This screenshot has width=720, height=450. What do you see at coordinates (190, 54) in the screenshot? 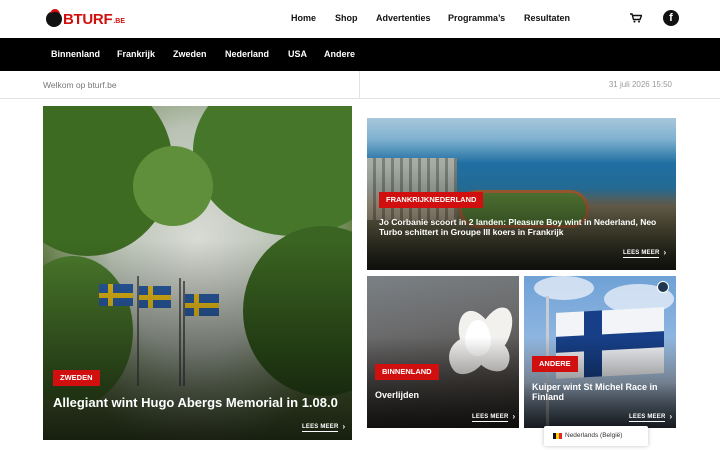
I see `category-zweden: Zweden` at bounding box center [190, 54].